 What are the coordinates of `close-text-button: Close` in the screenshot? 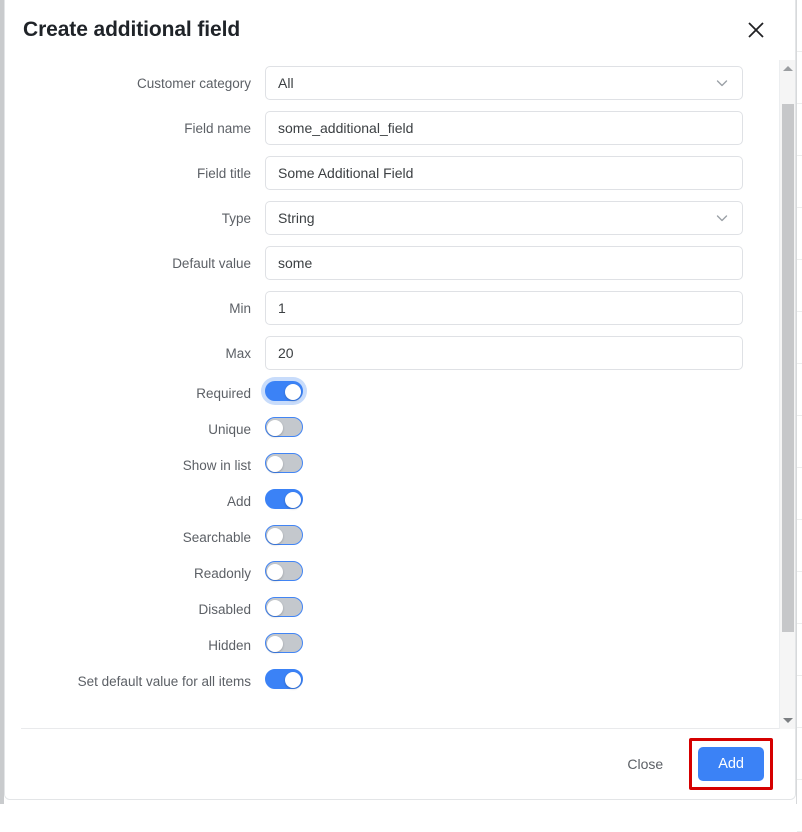 It's located at (645, 764).